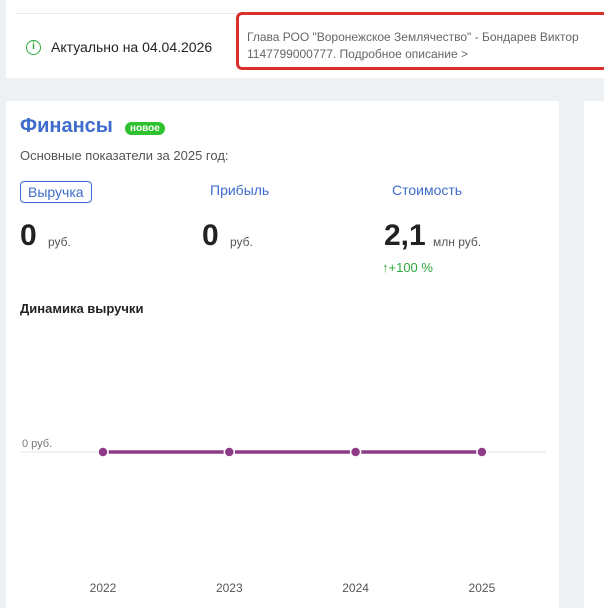 This screenshot has width=604, height=608. What do you see at coordinates (33, 47) in the screenshot?
I see `info-icon: i` at bounding box center [33, 47].